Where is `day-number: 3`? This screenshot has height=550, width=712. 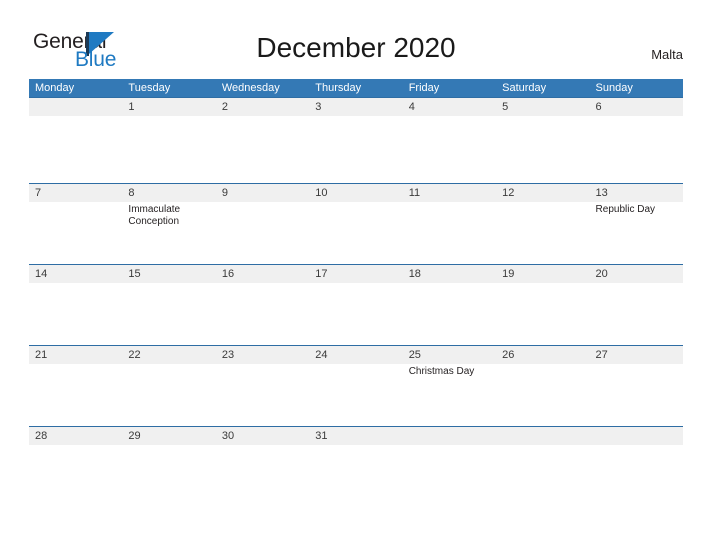 day-number: 3 is located at coordinates (355, 107).